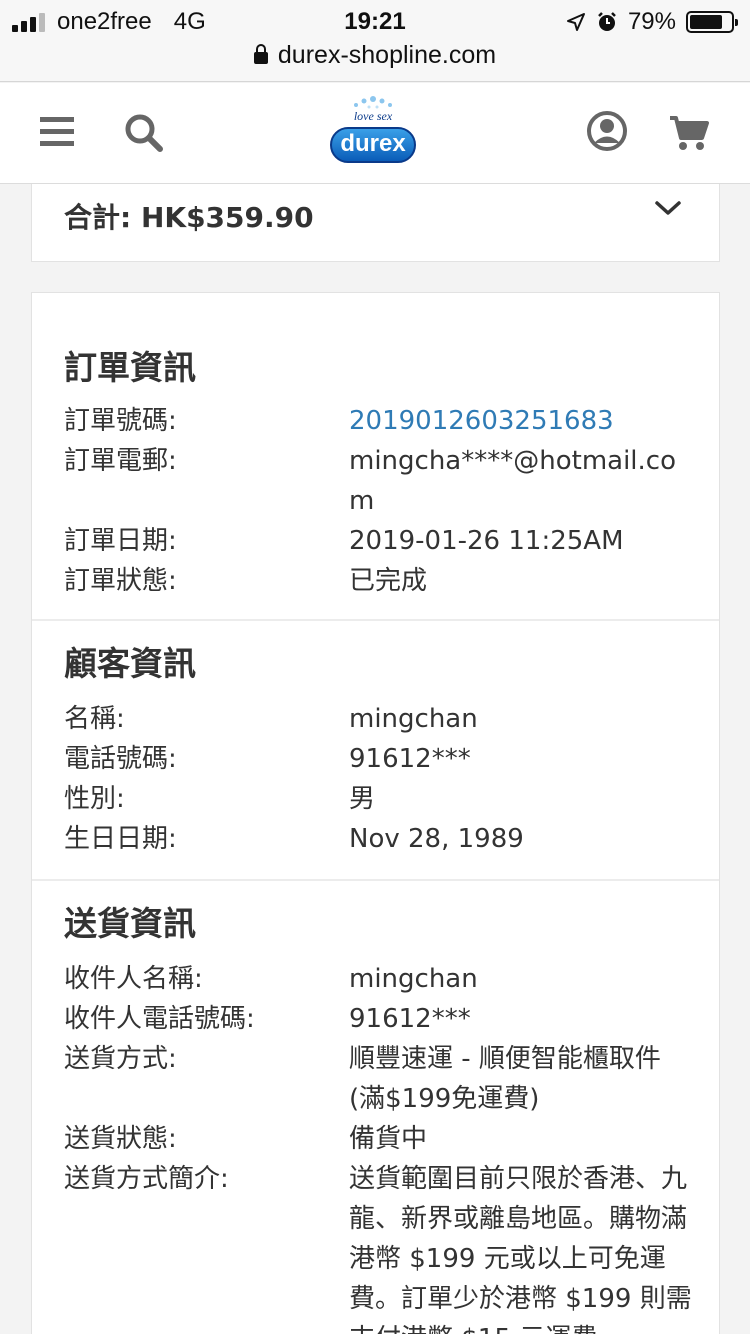 The height and width of the screenshot is (1334, 750). I want to click on location-arrow-icon, so click(575, 22).